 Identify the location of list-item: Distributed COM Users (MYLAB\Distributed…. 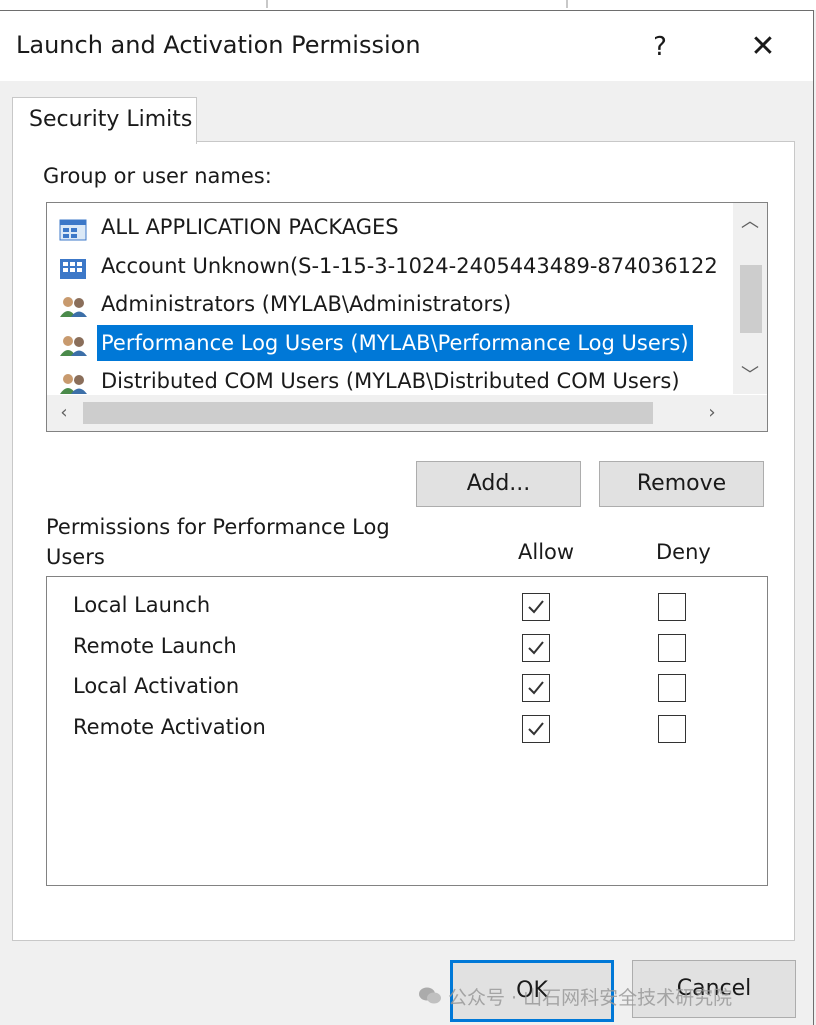
(402, 381).